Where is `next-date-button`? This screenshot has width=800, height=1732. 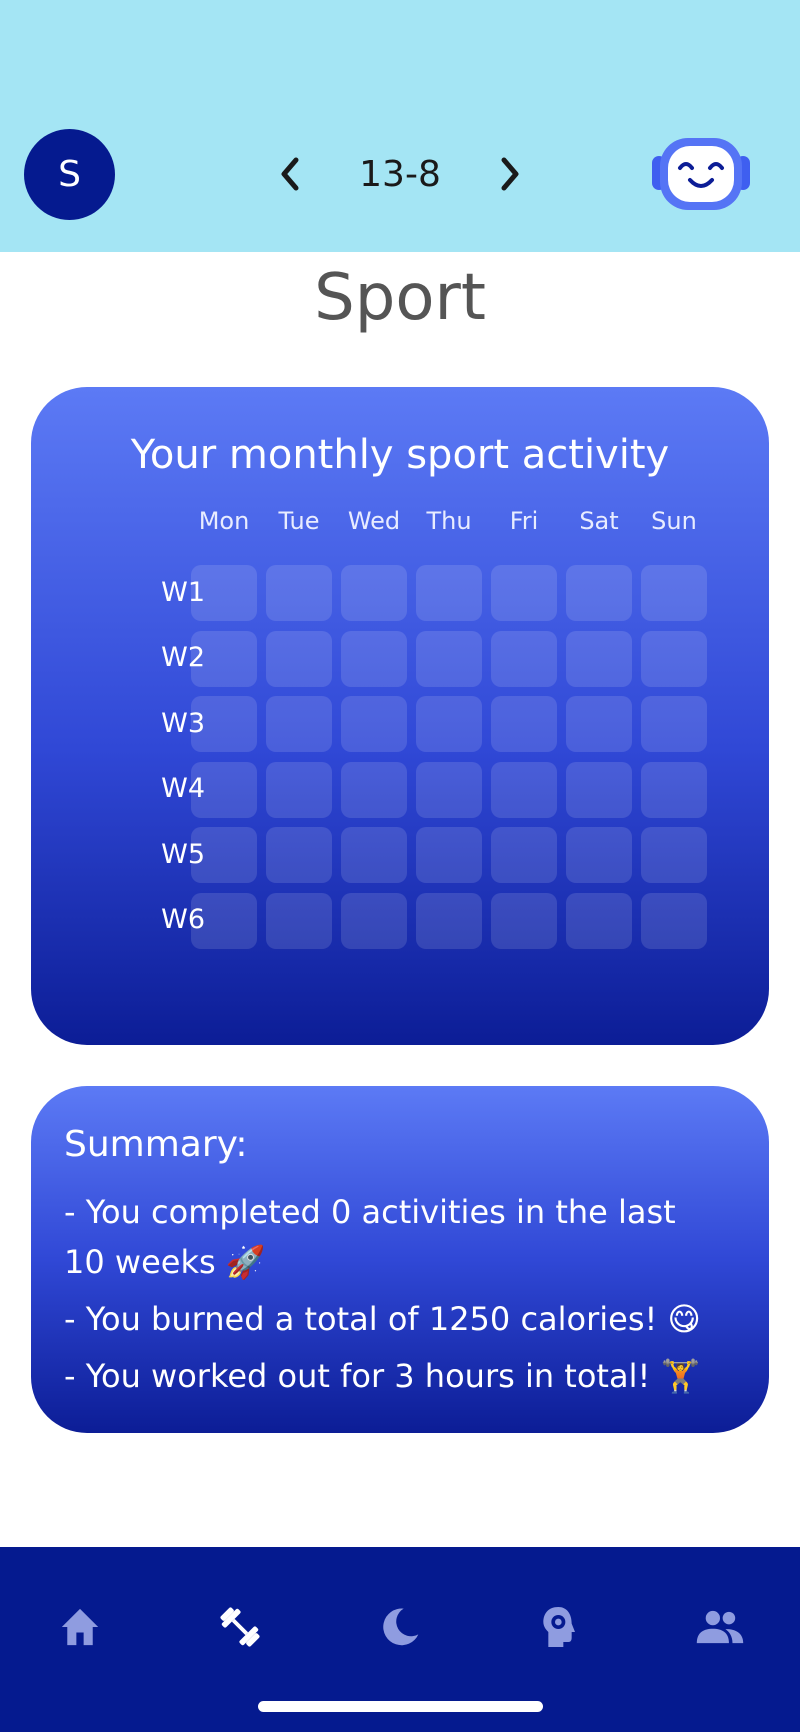
next-date-button is located at coordinates (510, 174).